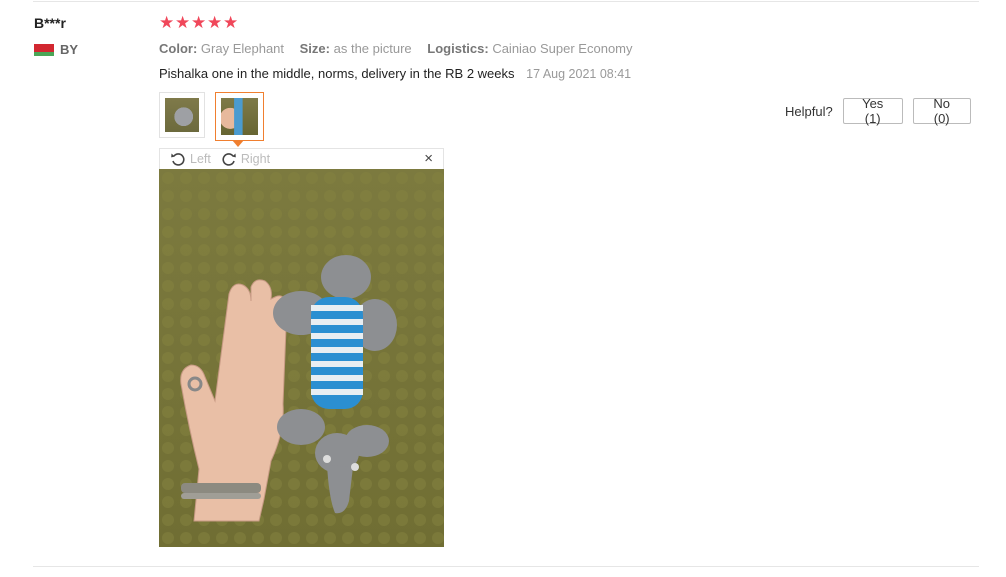 The width and height of the screenshot is (1006, 577). I want to click on selected-thumbnail-caret, so click(238, 143).